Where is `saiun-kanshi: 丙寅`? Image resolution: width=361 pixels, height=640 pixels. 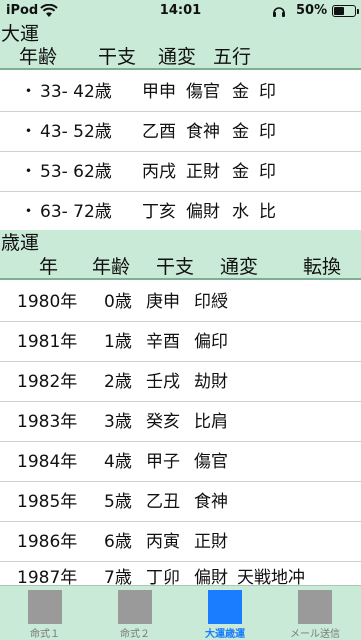 saiun-kanshi: 丙寅 is located at coordinates (163, 542).